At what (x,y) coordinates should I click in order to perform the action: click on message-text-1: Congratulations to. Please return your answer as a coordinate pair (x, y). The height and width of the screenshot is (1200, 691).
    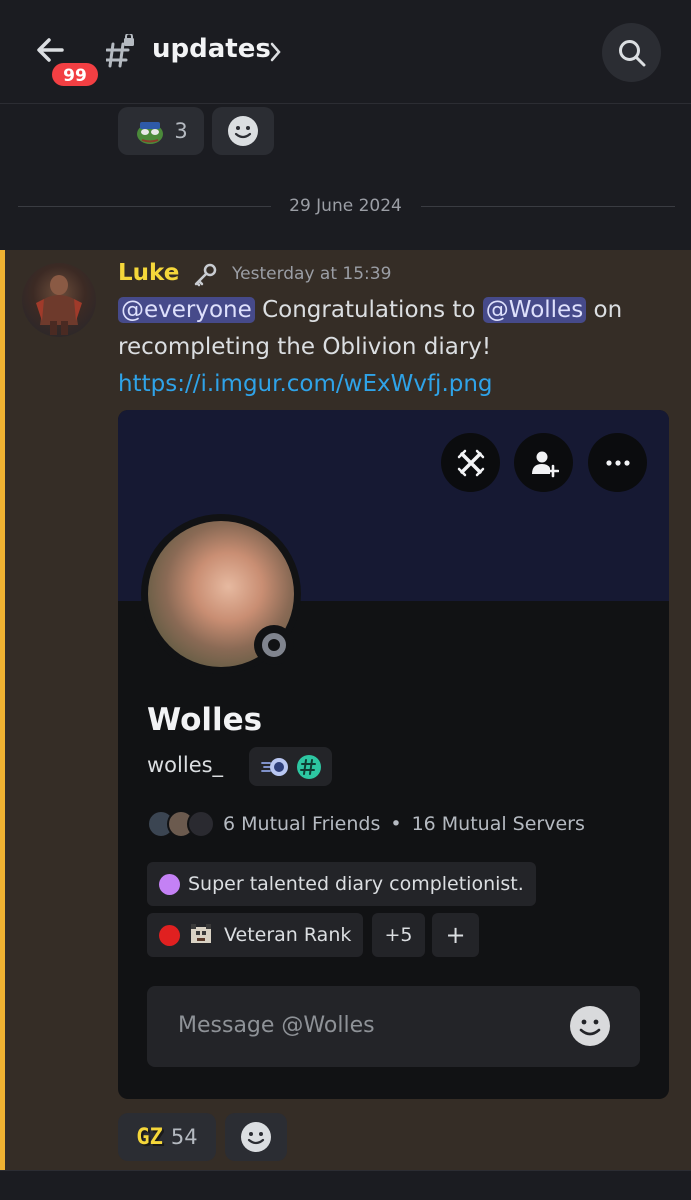
    Looking at the image, I should click on (368, 310).